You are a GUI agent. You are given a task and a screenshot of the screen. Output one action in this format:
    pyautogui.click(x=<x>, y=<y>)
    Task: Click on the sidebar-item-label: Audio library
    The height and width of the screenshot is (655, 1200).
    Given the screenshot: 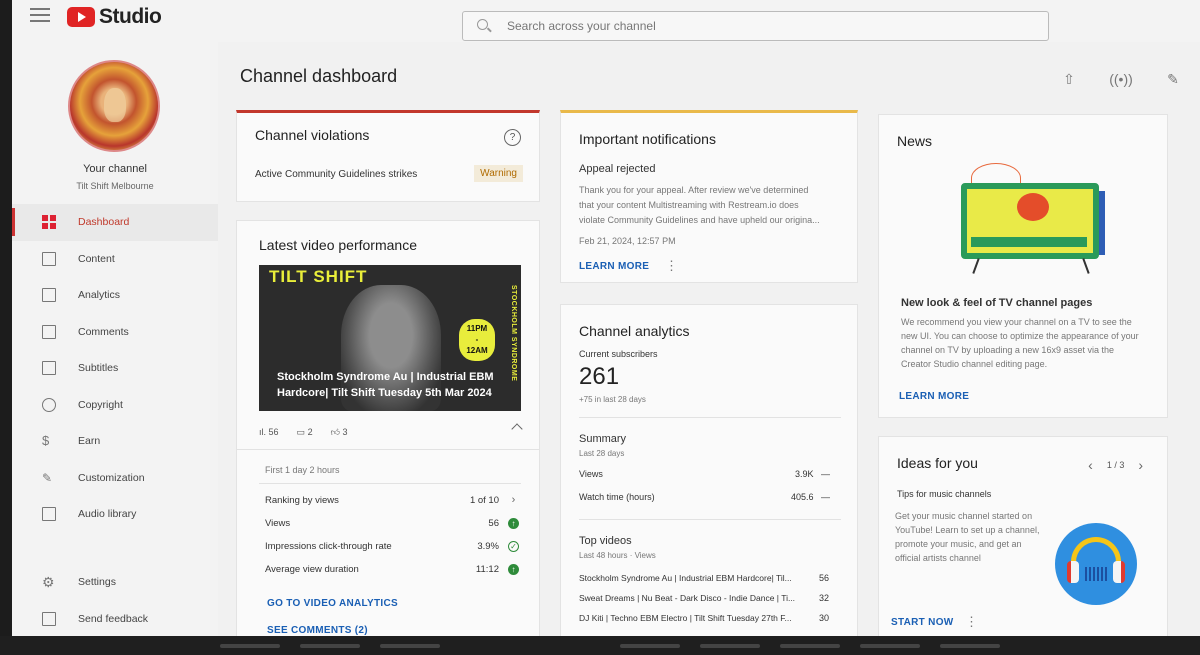 What is the action you would take?
    pyautogui.click(x=107, y=514)
    